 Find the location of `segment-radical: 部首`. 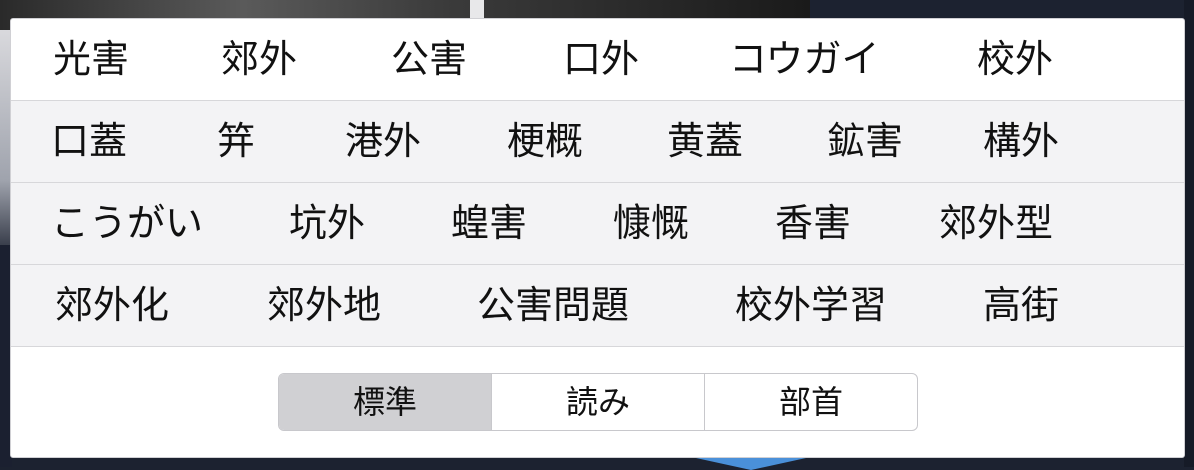

segment-radical: 部首 is located at coordinates (810, 402).